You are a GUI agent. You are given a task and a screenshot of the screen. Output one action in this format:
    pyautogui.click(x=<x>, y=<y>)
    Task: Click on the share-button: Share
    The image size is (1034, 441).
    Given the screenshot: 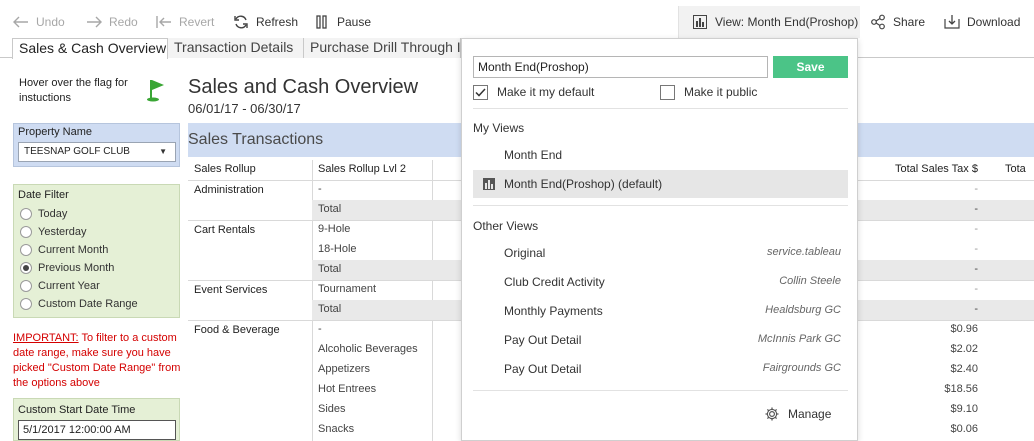 What is the action you would take?
    pyautogui.click(x=897, y=22)
    